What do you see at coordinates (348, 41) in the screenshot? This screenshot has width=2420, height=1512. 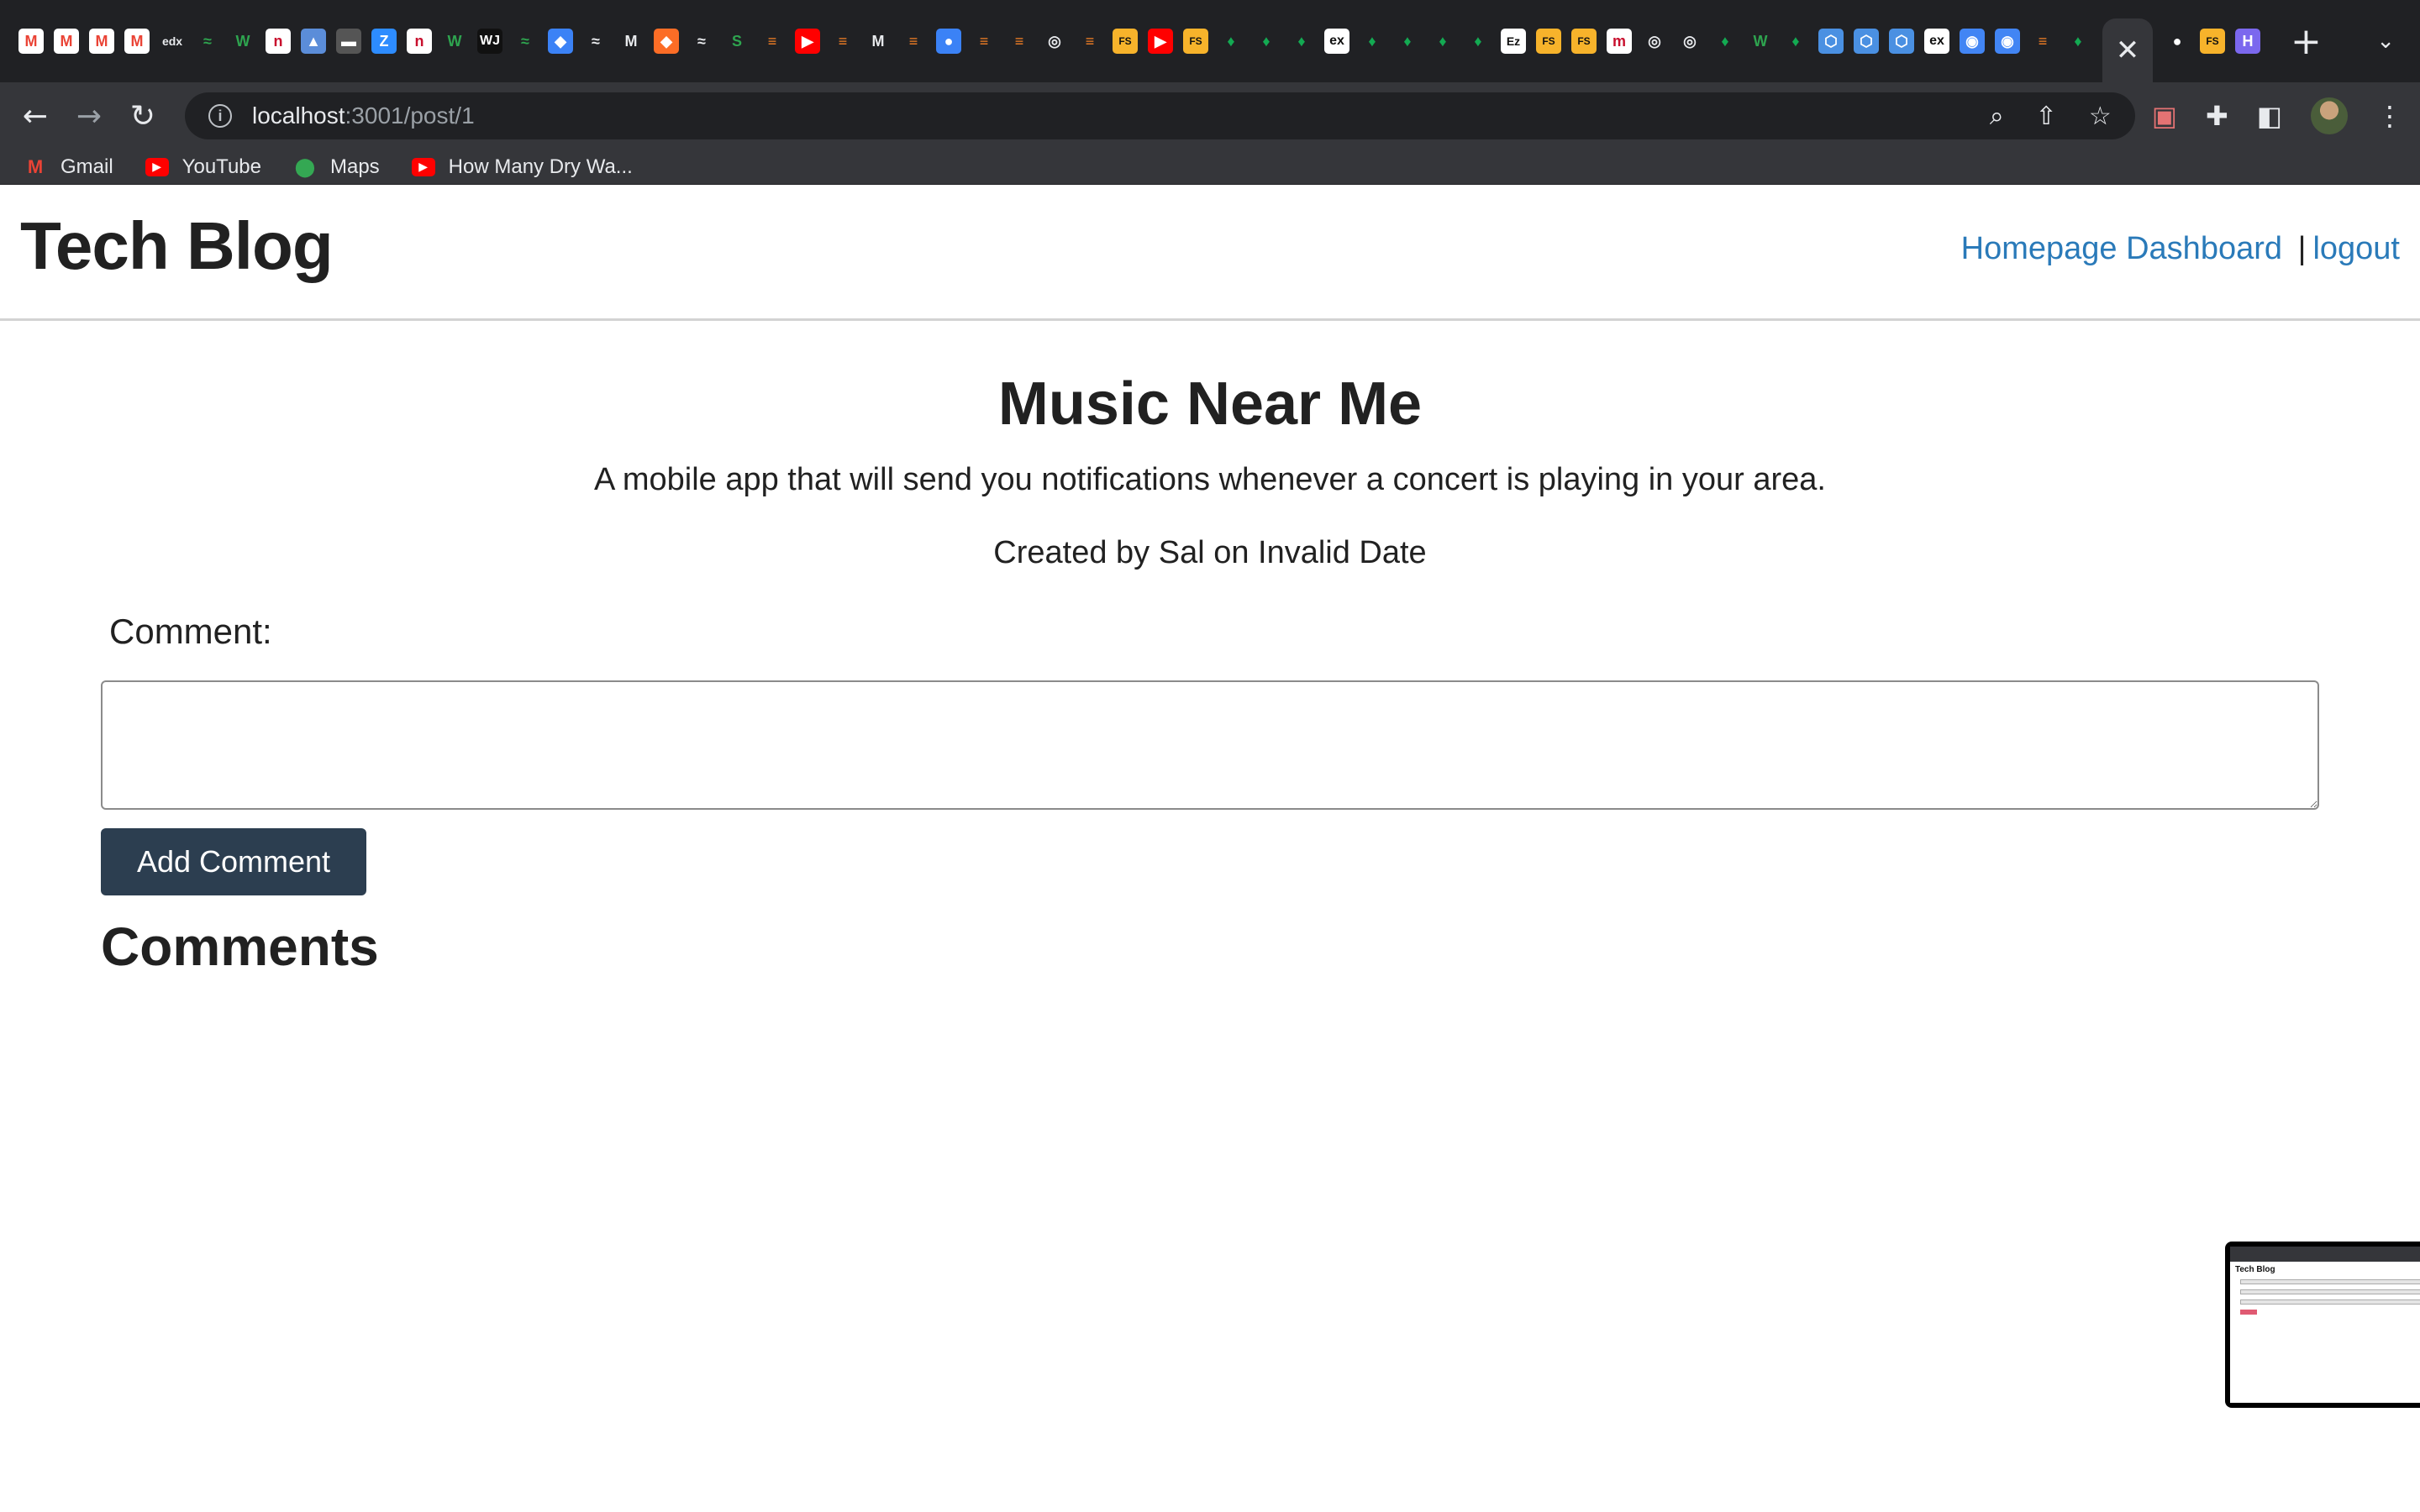 I see `tab-icon: ▬` at bounding box center [348, 41].